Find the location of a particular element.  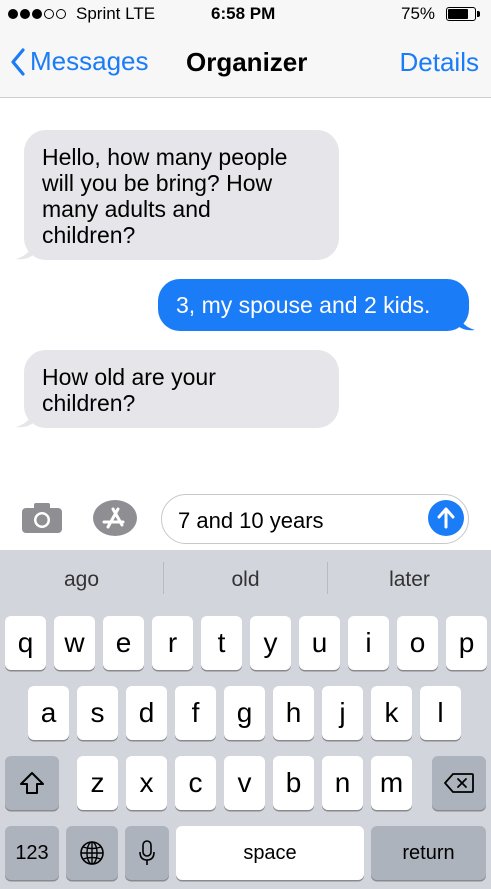

shift-icon is located at coordinates (32, 783).